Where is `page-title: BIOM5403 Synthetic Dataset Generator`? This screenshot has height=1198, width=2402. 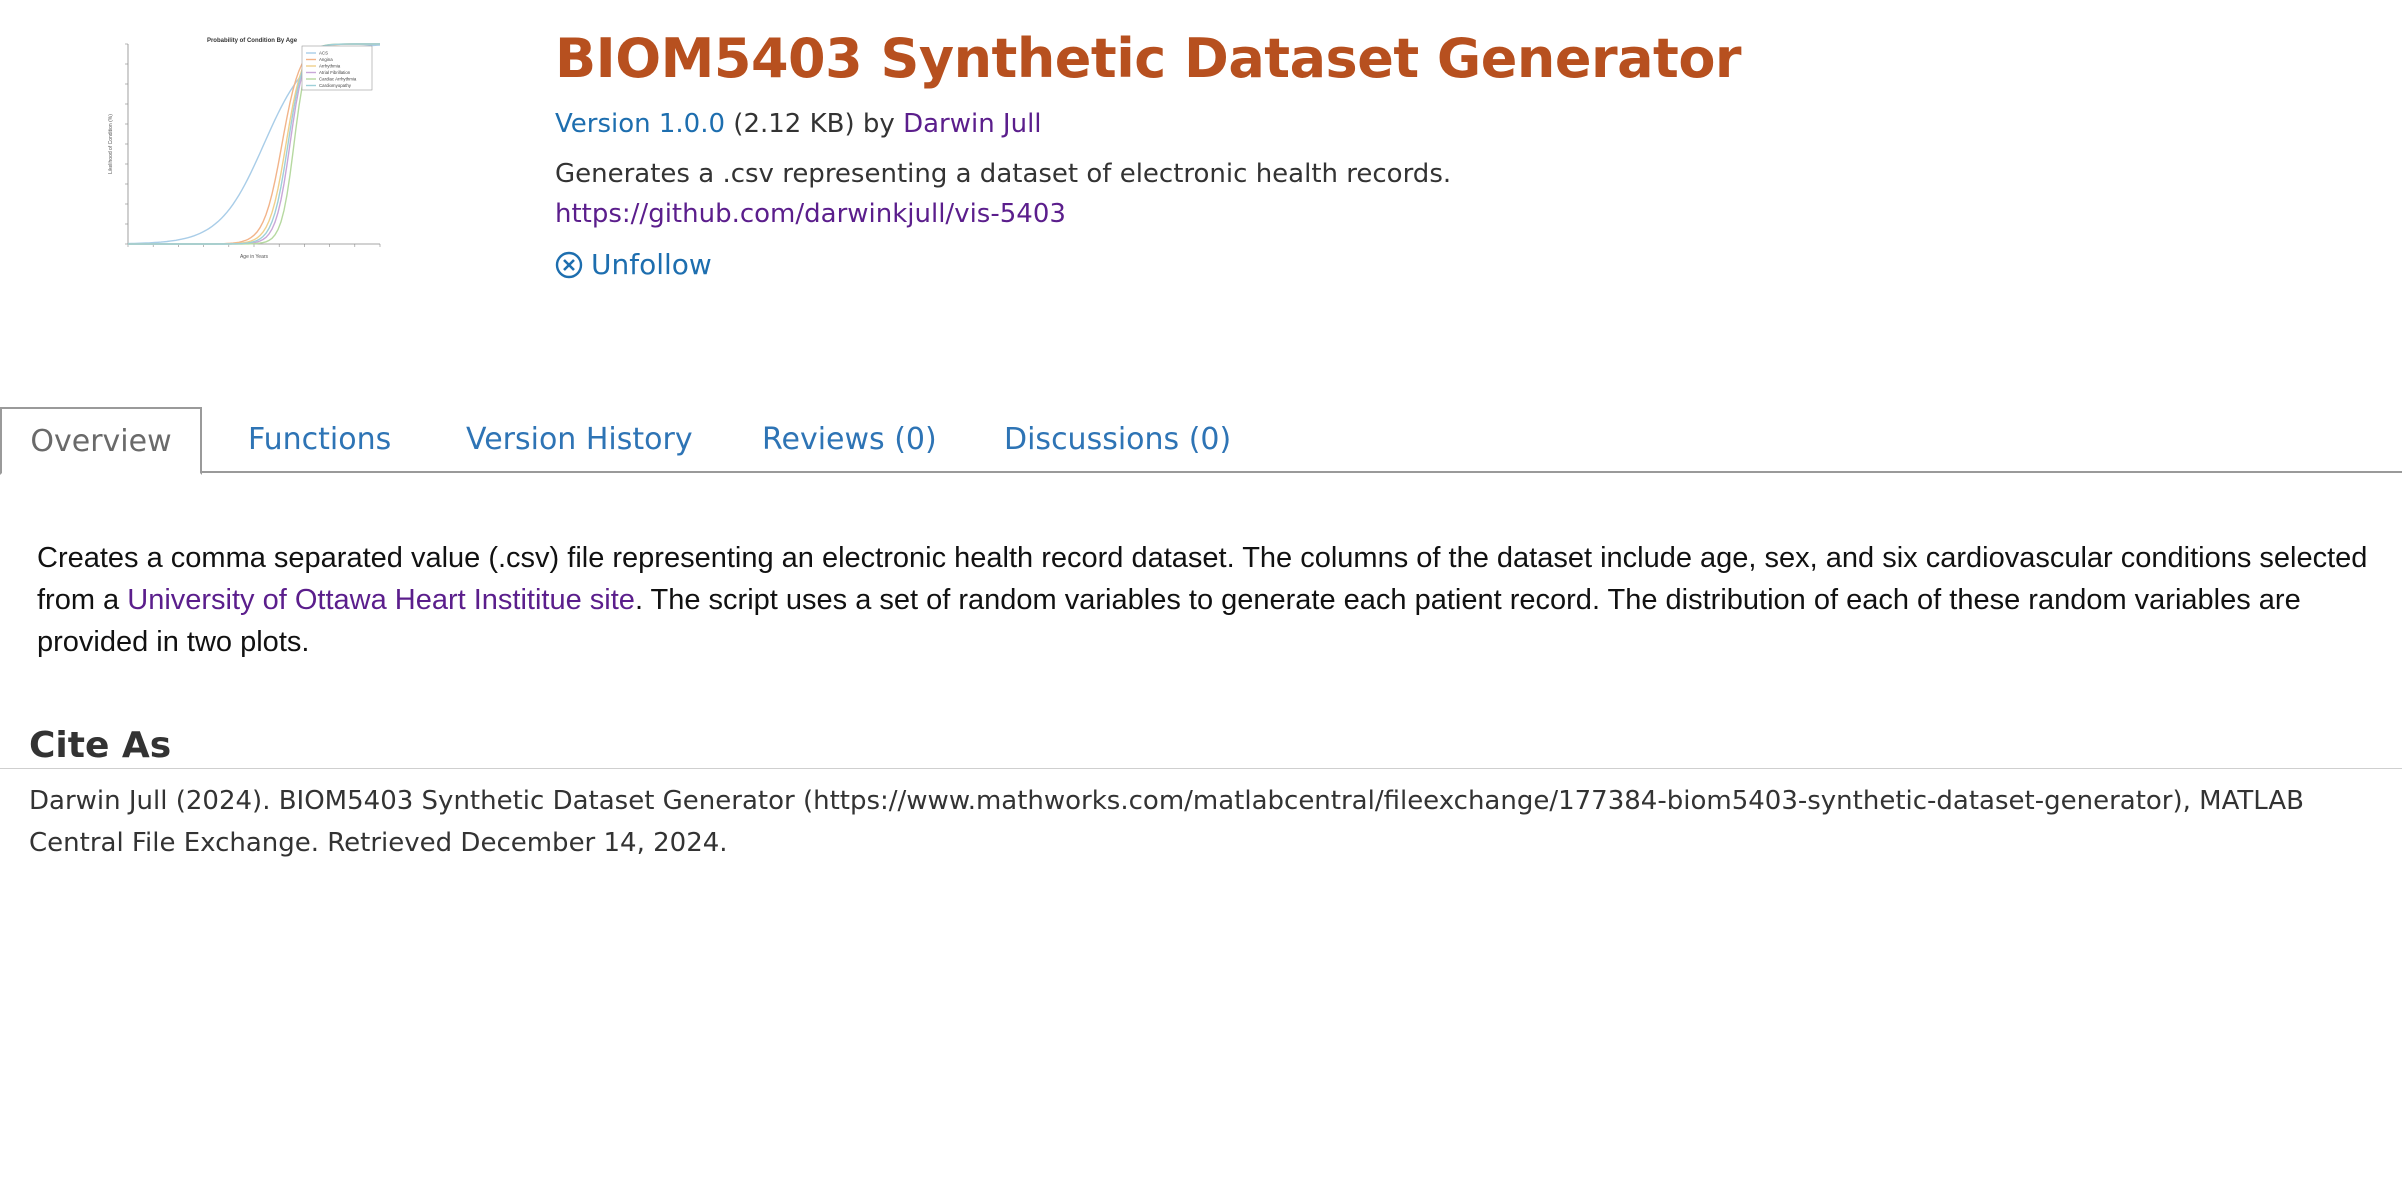 page-title: BIOM5403 Synthetic Dataset Generator is located at coordinates (1148, 58).